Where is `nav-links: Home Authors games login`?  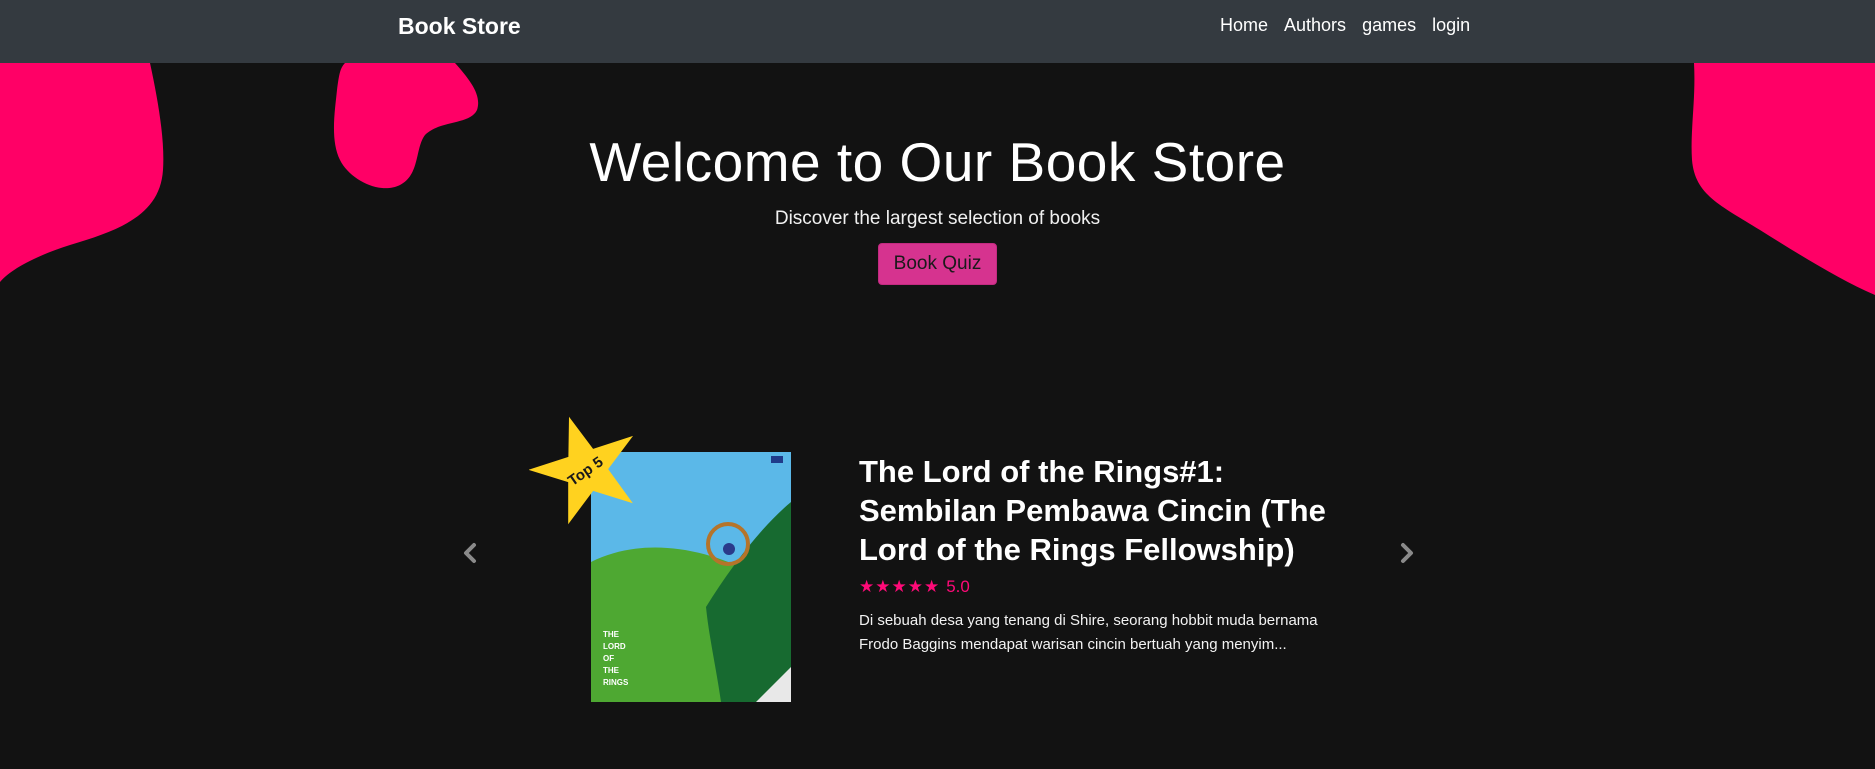 nav-links: Home Authors games login is located at coordinates (1345, 25).